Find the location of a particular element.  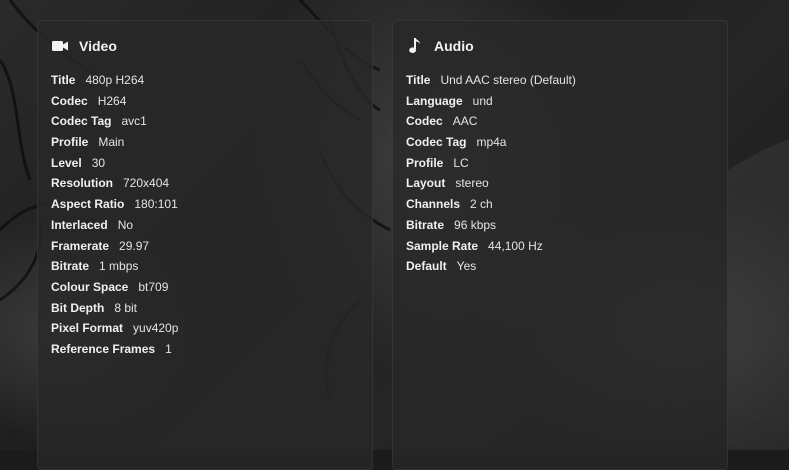

audio-property-row: Sample Rate 44,100 Hz is located at coordinates (560, 246).